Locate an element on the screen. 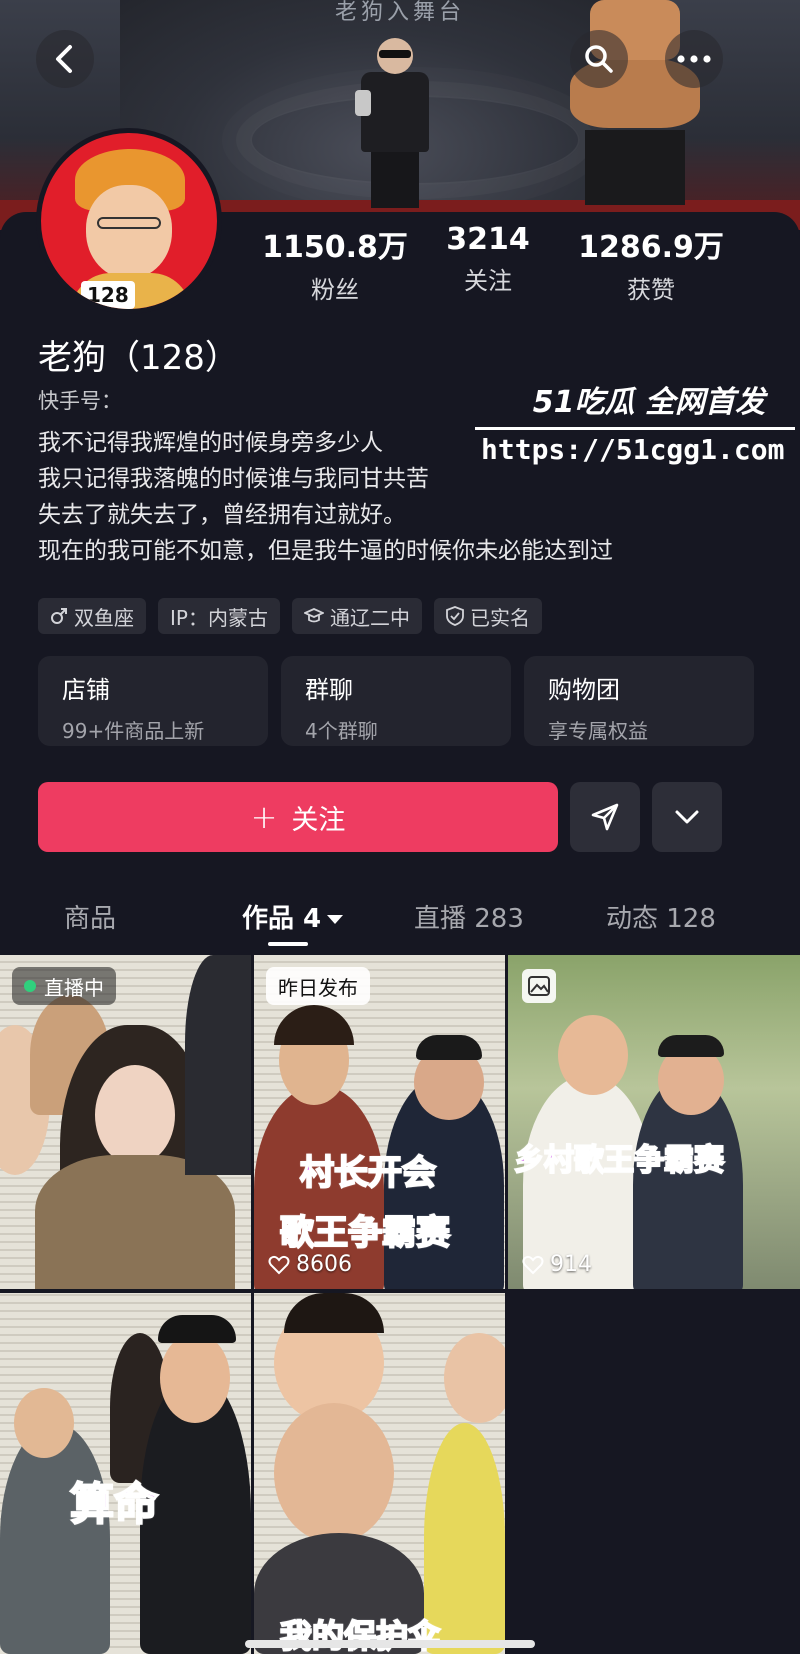 The image size is (800, 1654). tag-verified: 已实名 is located at coordinates (487, 616).